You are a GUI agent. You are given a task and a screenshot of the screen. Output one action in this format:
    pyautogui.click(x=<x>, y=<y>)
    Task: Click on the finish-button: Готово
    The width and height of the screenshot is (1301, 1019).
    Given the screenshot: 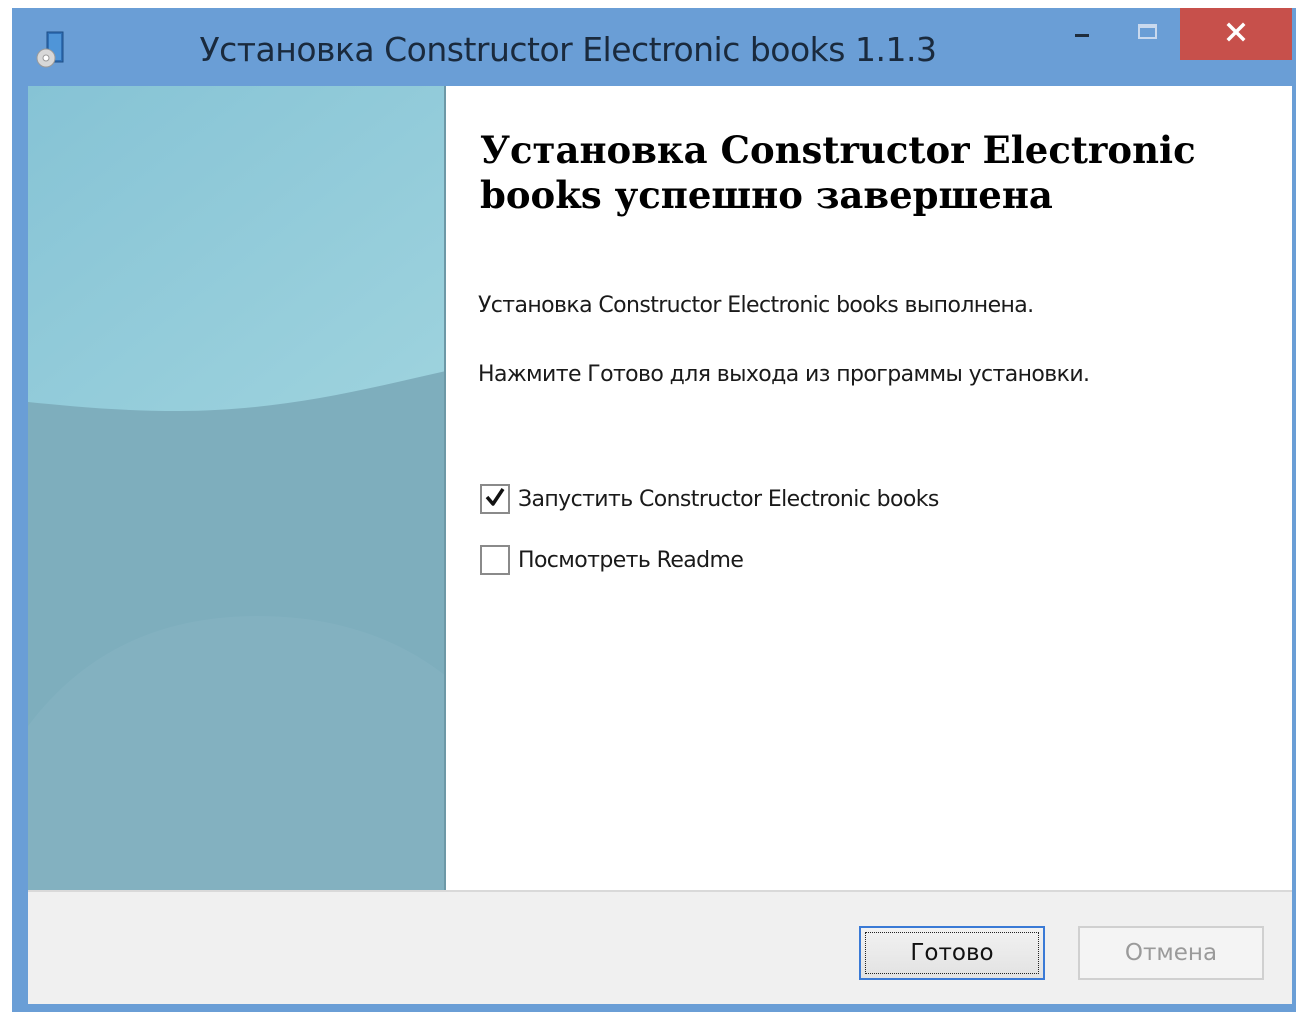 What is the action you would take?
    pyautogui.click(x=952, y=953)
    